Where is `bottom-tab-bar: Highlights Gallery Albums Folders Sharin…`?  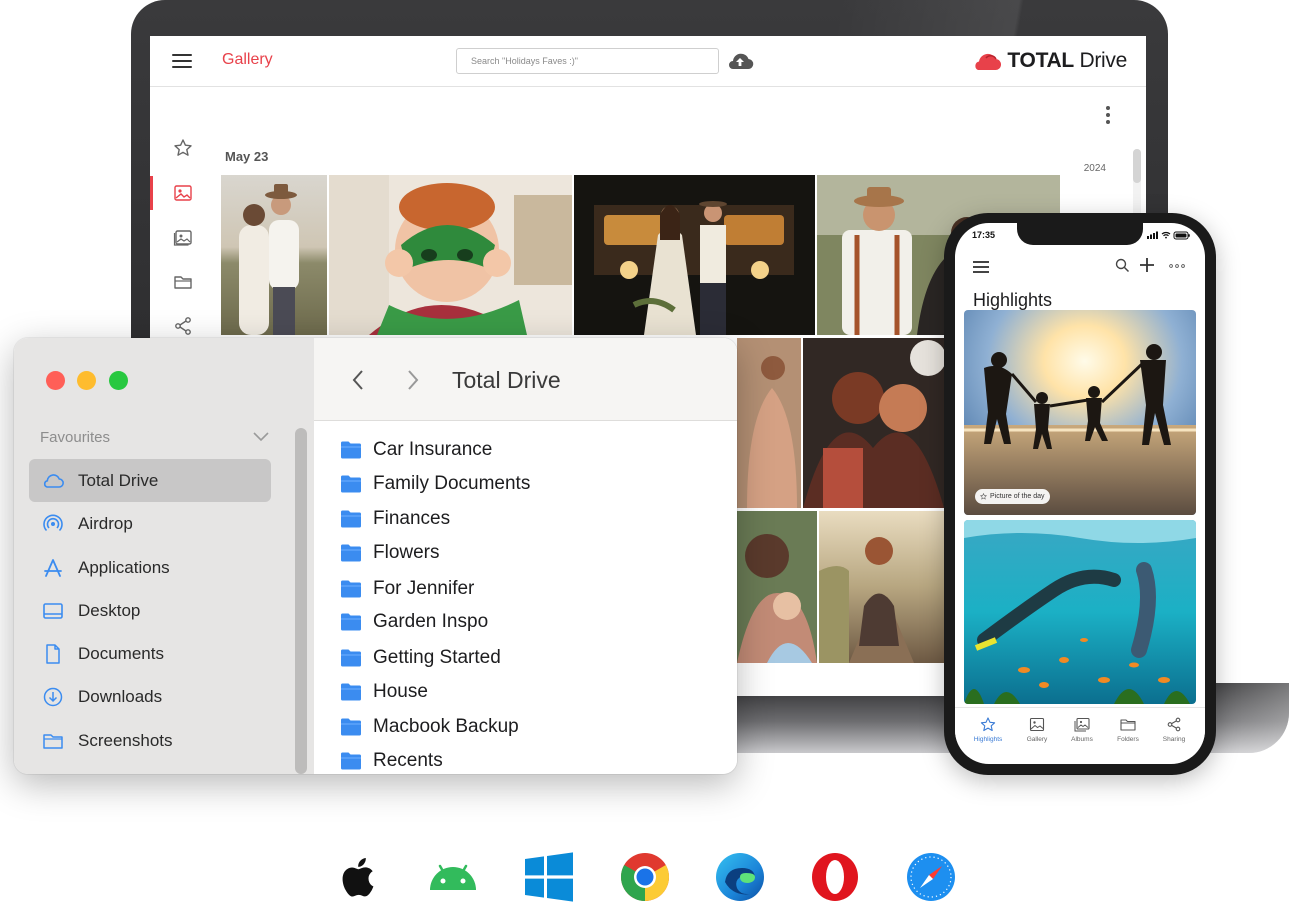 bottom-tab-bar: Highlights Gallery Albums Folders Sharin… is located at coordinates (1080, 732).